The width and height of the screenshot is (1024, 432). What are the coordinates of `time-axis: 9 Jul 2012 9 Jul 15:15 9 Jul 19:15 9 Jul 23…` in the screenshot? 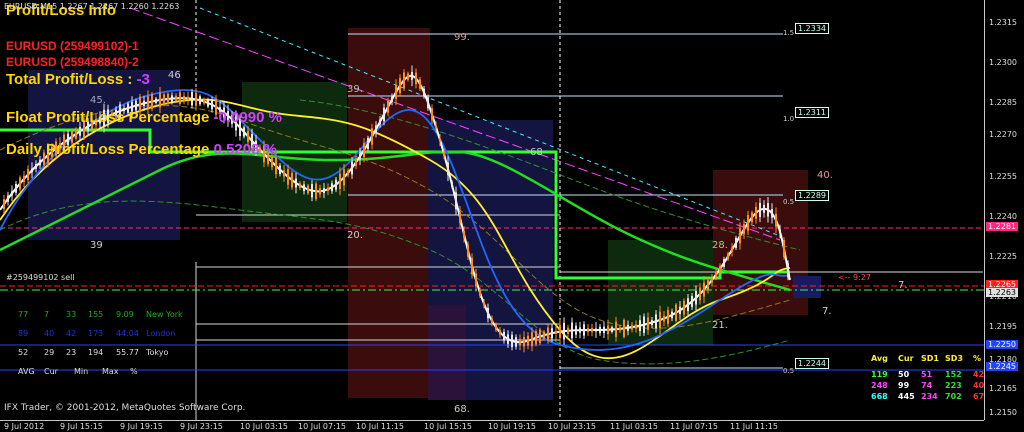 It's located at (492, 426).